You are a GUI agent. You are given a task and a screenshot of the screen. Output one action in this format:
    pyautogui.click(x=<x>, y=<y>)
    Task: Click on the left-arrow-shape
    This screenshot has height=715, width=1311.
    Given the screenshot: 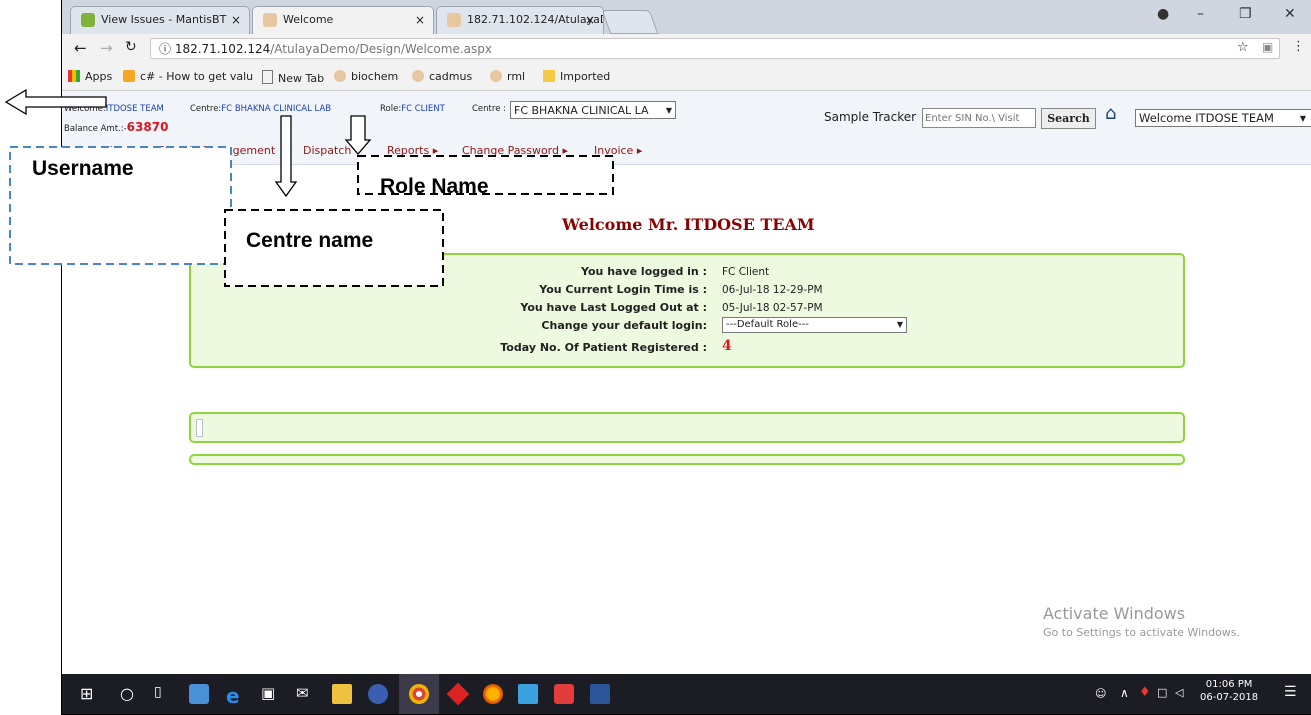 What is the action you would take?
    pyautogui.click(x=55, y=102)
    